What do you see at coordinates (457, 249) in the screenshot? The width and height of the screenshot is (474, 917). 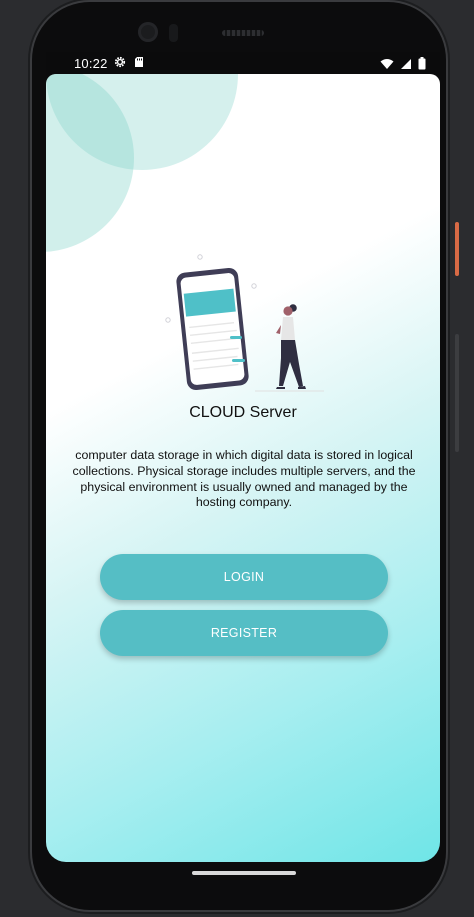 I see `power-button` at bounding box center [457, 249].